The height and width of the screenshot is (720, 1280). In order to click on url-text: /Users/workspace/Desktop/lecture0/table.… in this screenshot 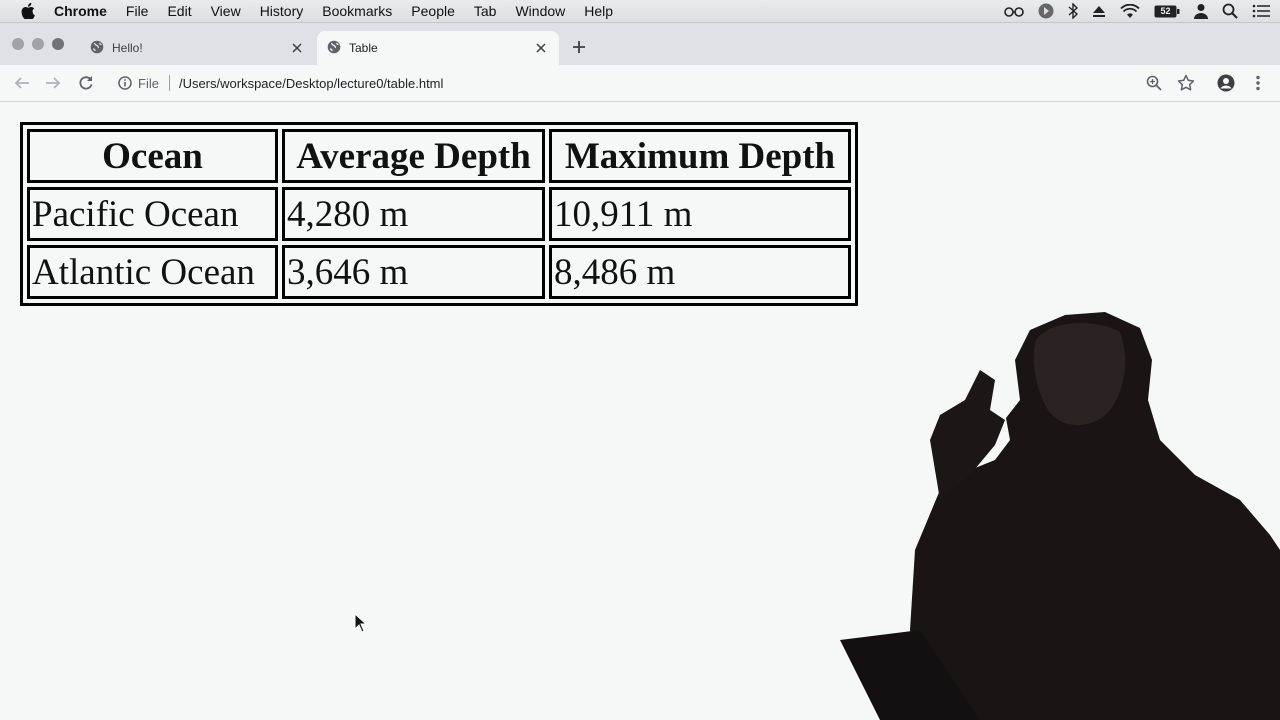, I will do `click(311, 83)`.